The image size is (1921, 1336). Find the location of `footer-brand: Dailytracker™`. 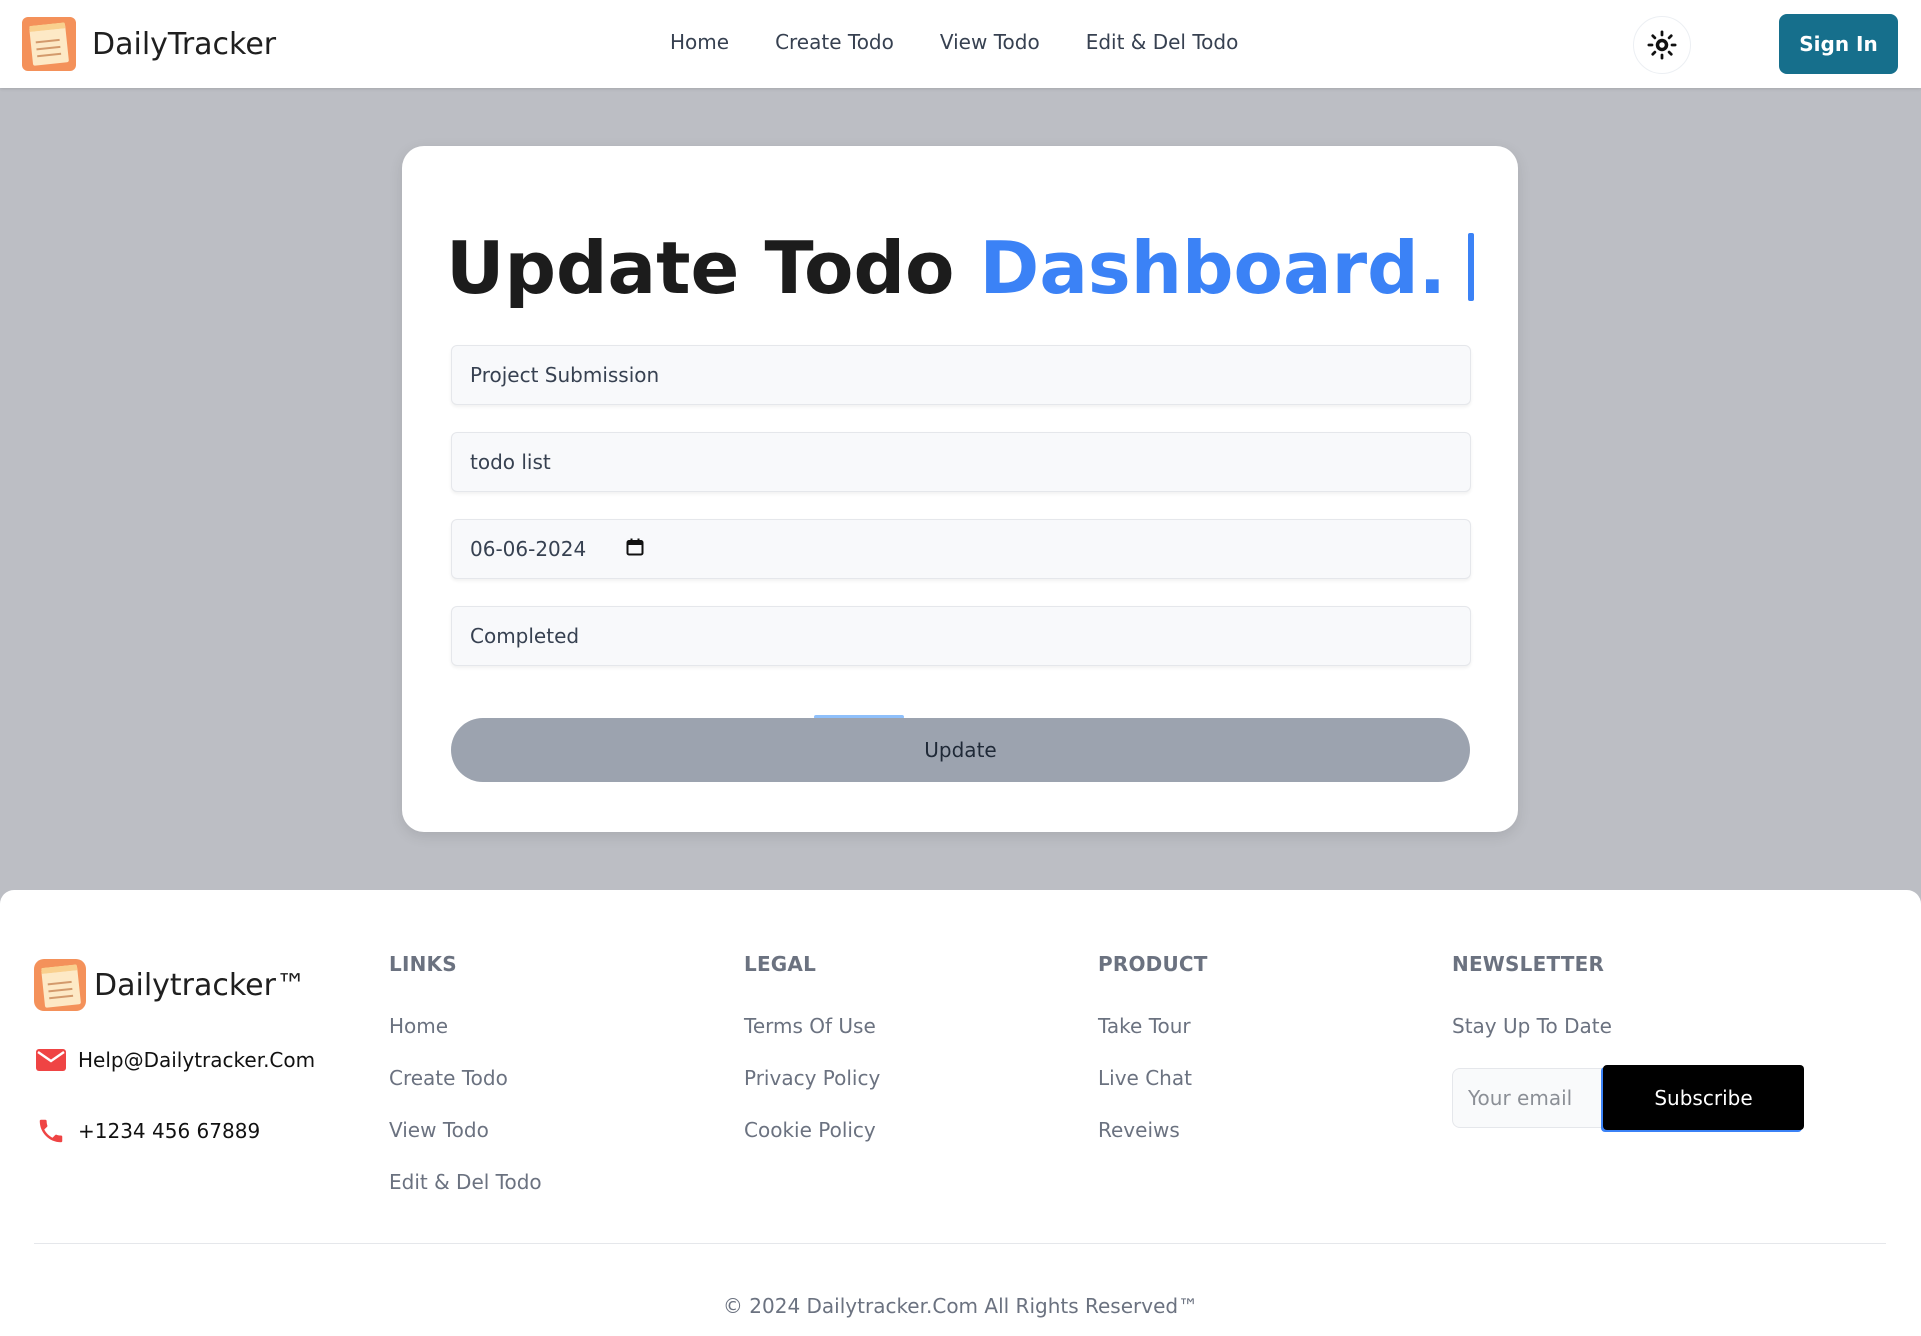

footer-brand: Dailytracker™ is located at coordinates (170, 985).